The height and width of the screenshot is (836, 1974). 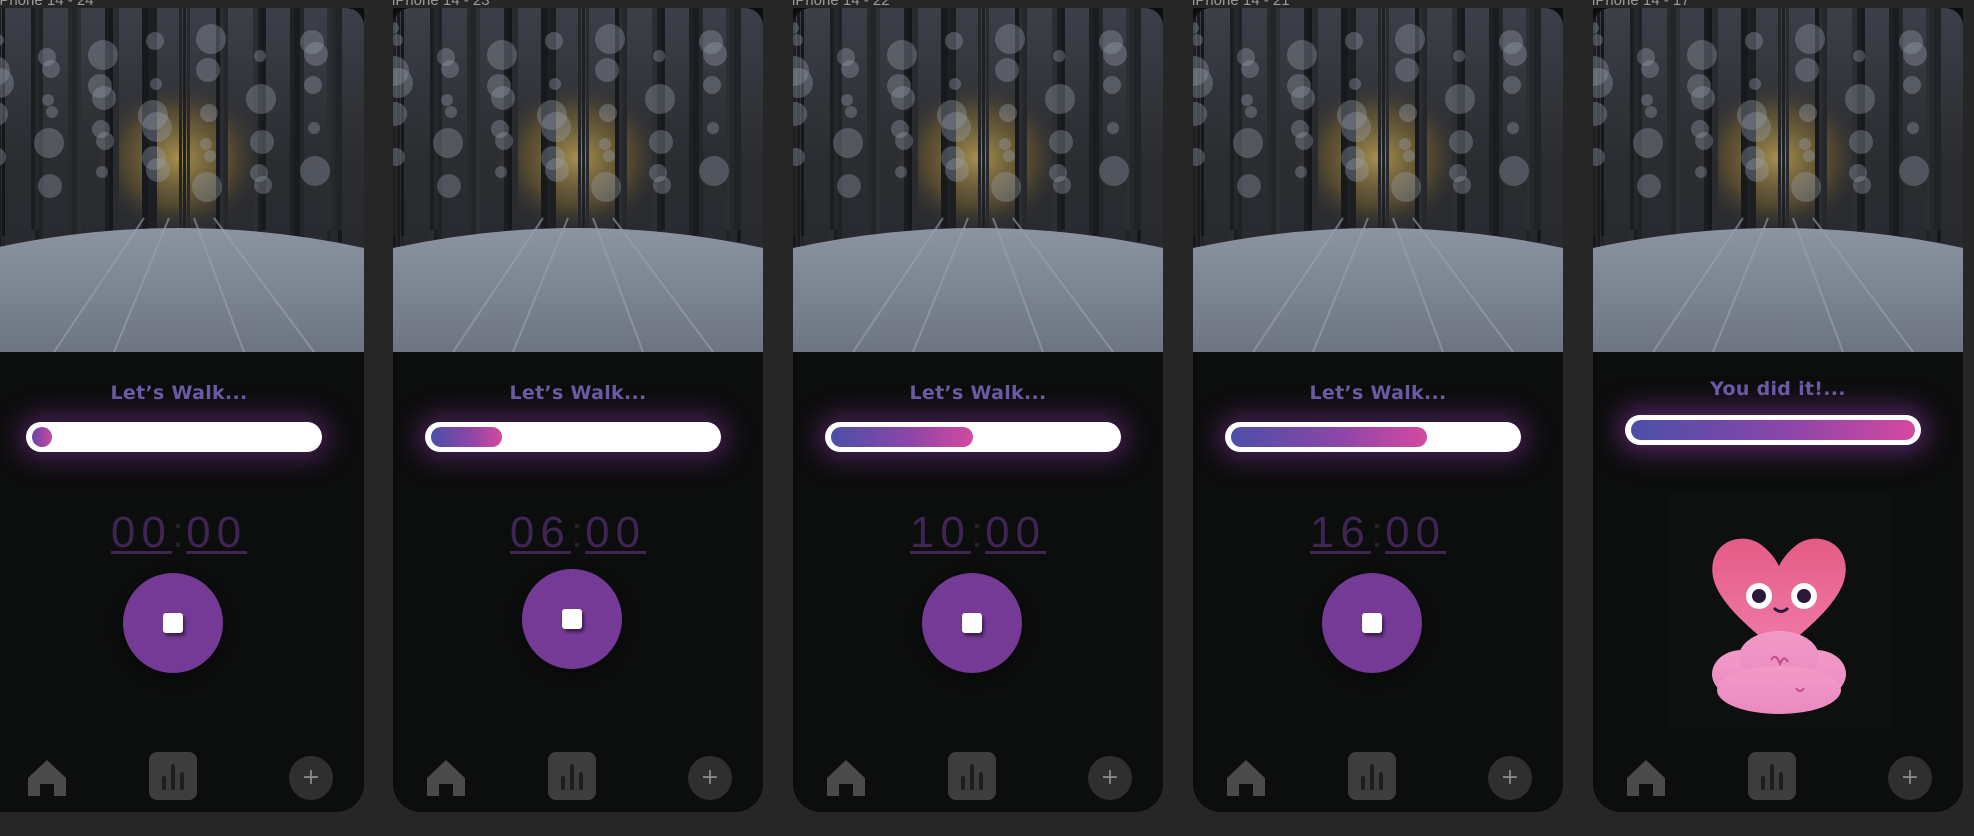 What do you see at coordinates (578, 532) in the screenshot?
I see `timer-display: 06:00` at bounding box center [578, 532].